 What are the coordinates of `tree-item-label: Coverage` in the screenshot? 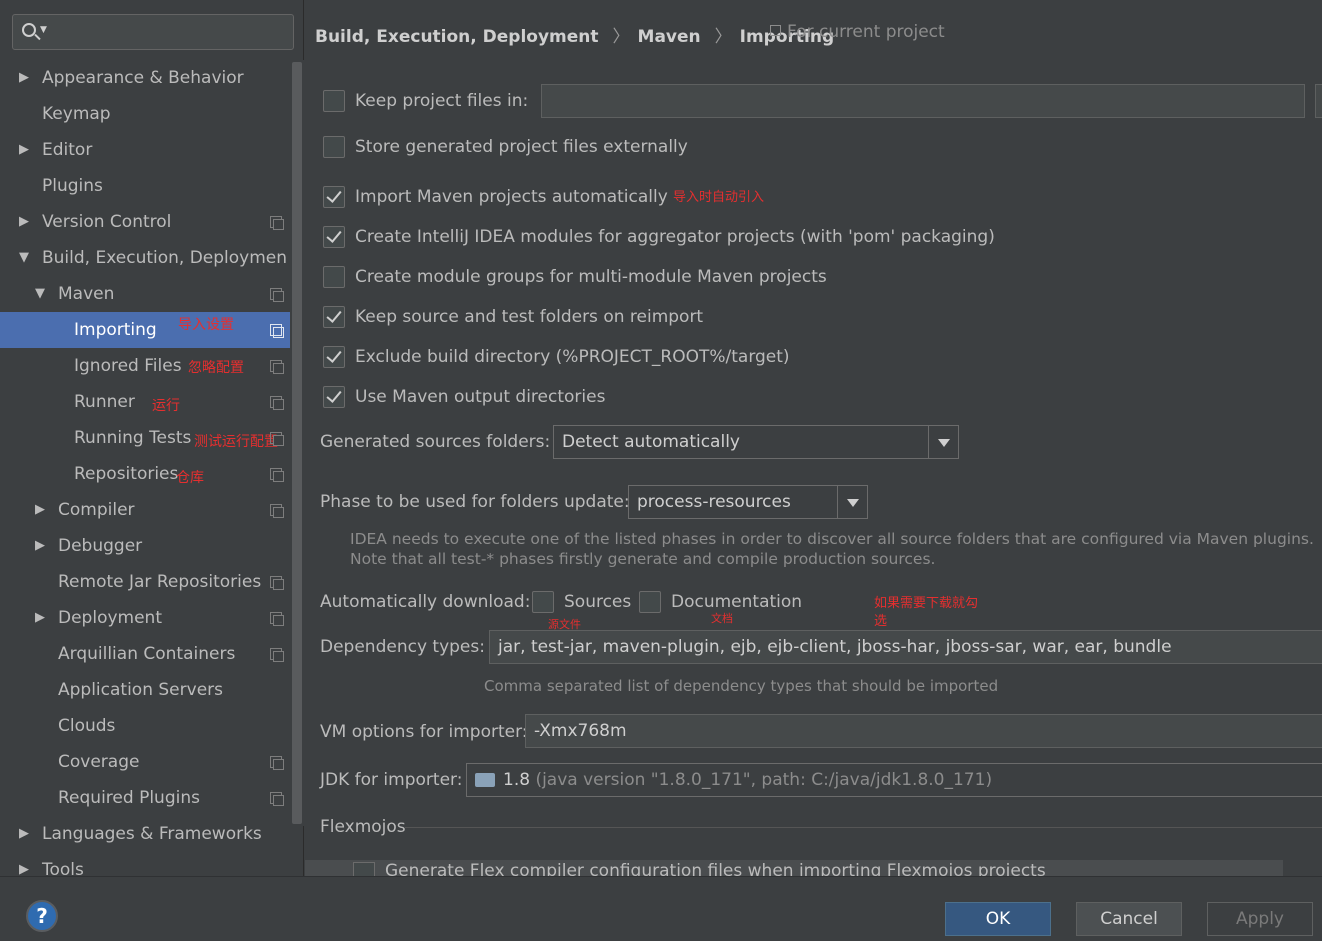 It's located at (99, 762).